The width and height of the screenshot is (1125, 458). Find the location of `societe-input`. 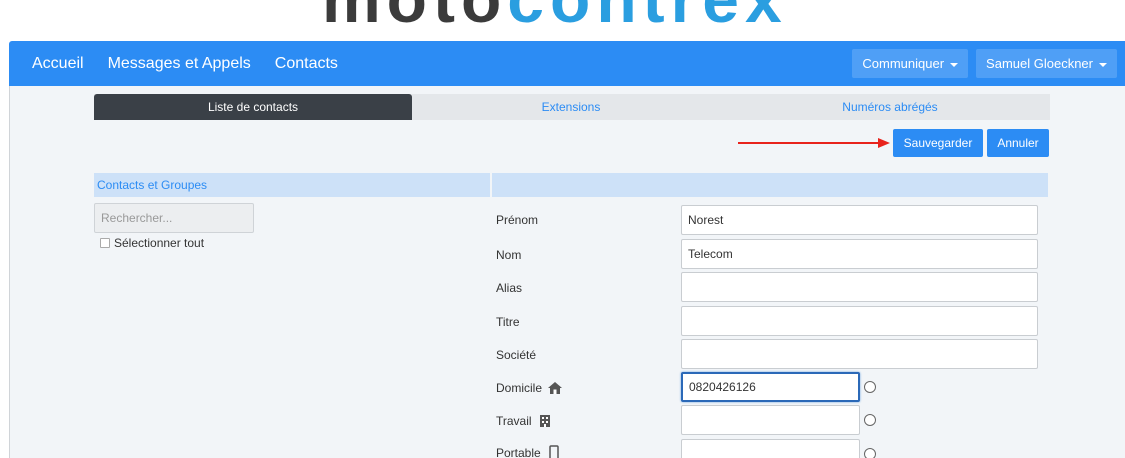

societe-input is located at coordinates (859, 354).